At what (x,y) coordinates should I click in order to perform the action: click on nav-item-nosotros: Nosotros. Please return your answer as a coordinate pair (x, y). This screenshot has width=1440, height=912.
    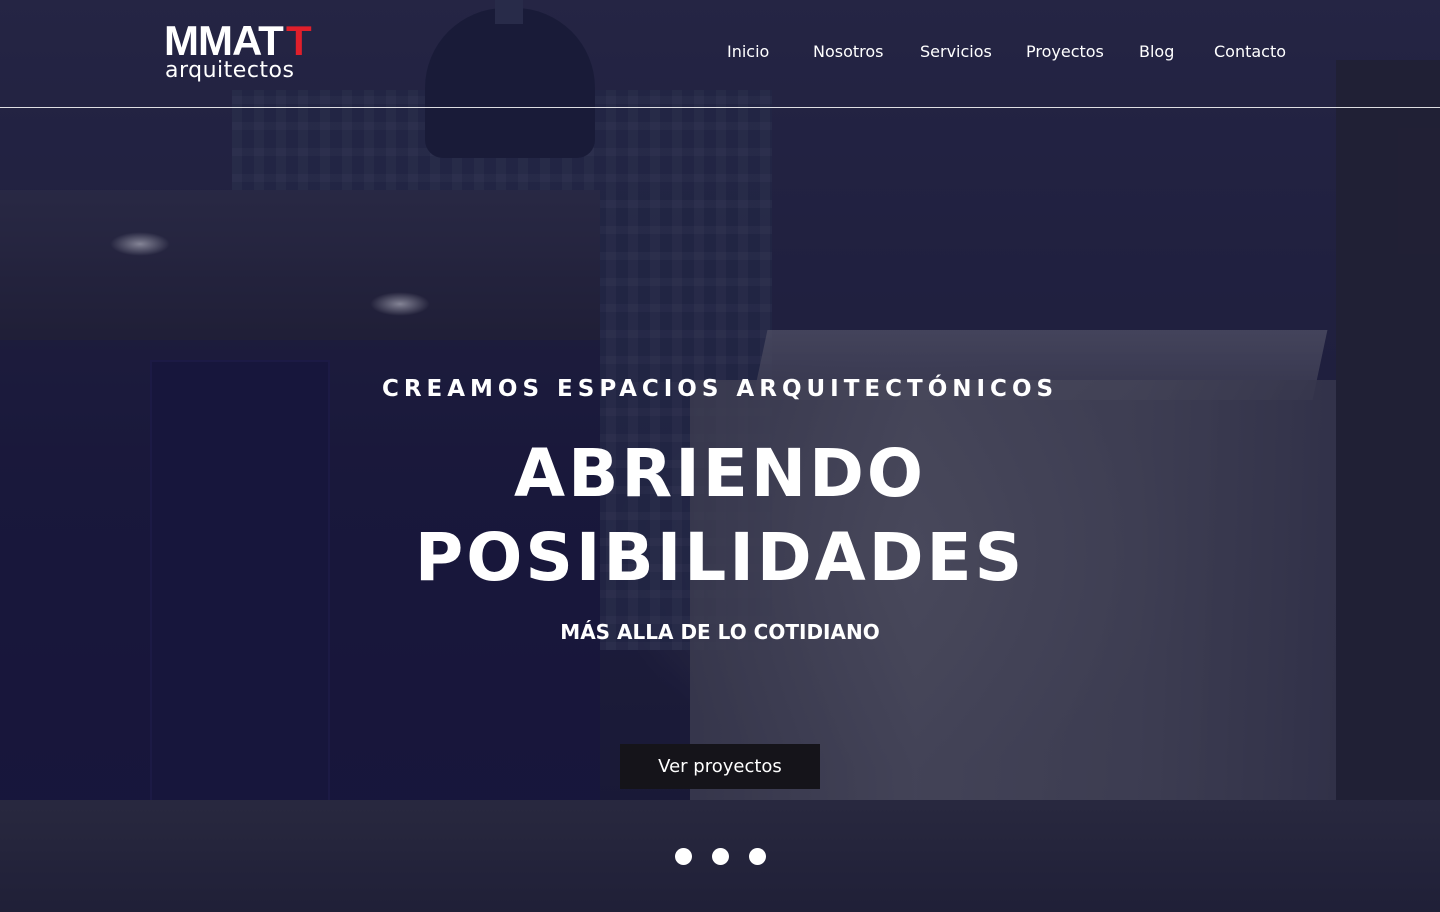
    Looking at the image, I should click on (848, 51).